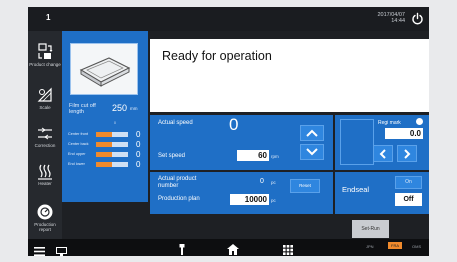 The image size is (457, 262). I want to click on correction-row-center-front: Center front 0, so click(108, 134).